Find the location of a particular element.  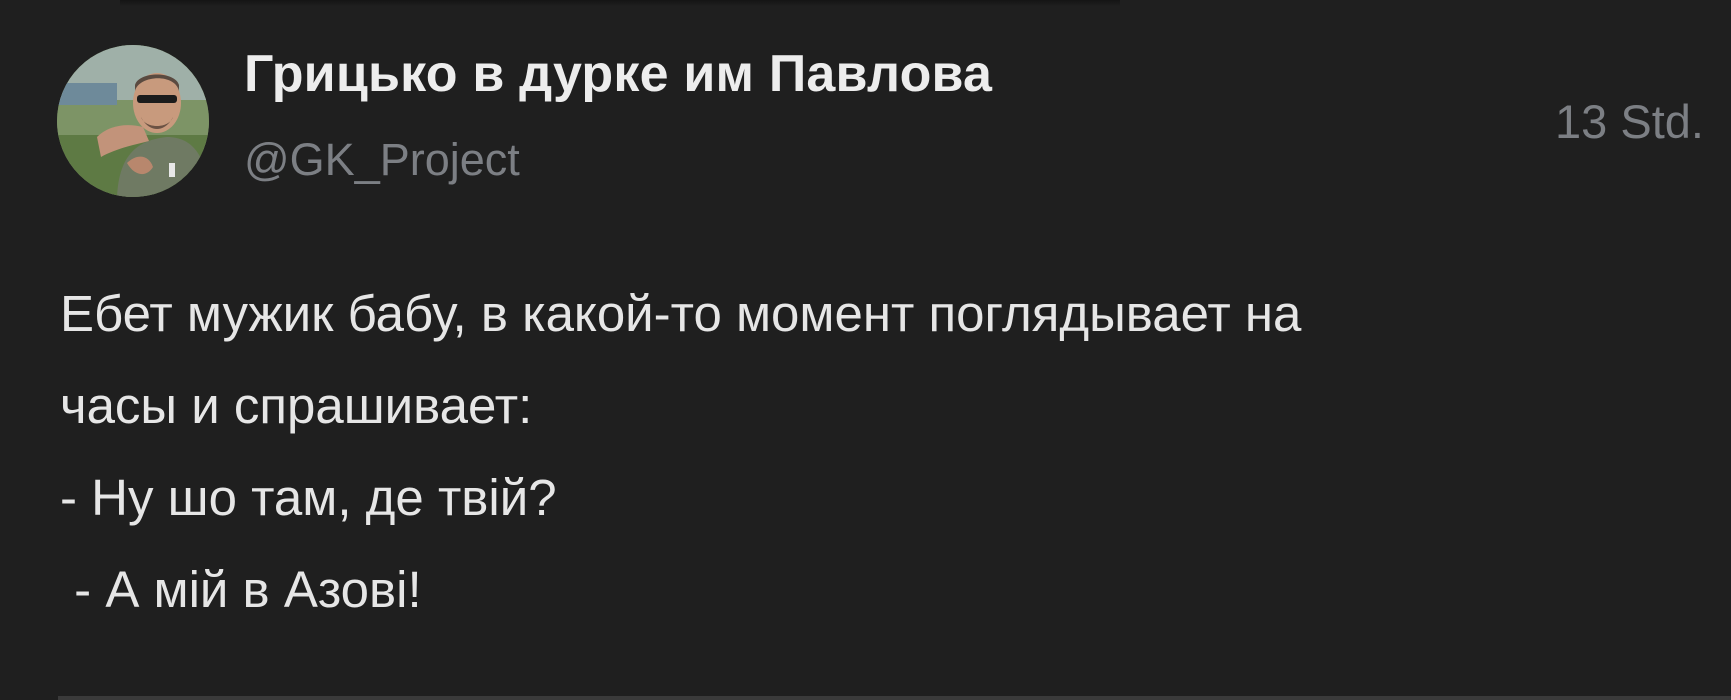

tweet-text-line: - А мій в Азові! is located at coordinates (241, 589).